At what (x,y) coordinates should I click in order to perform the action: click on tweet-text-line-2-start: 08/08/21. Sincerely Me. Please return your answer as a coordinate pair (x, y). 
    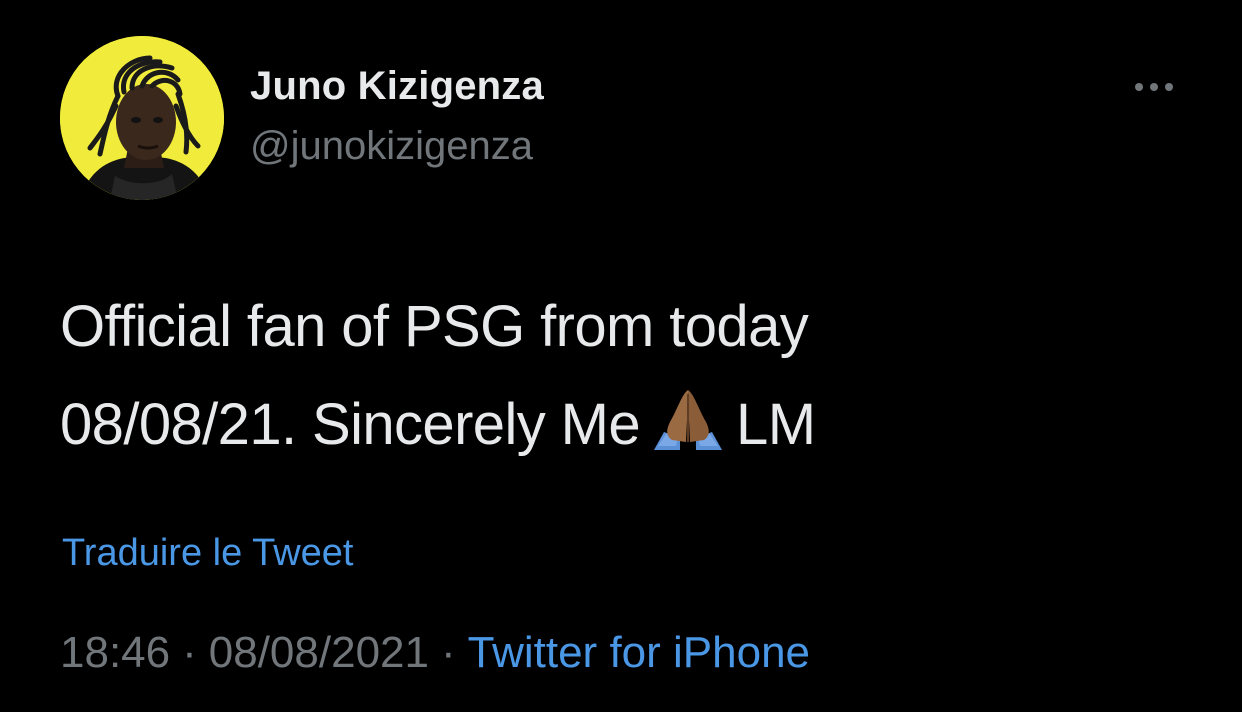
    Looking at the image, I should click on (350, 424).